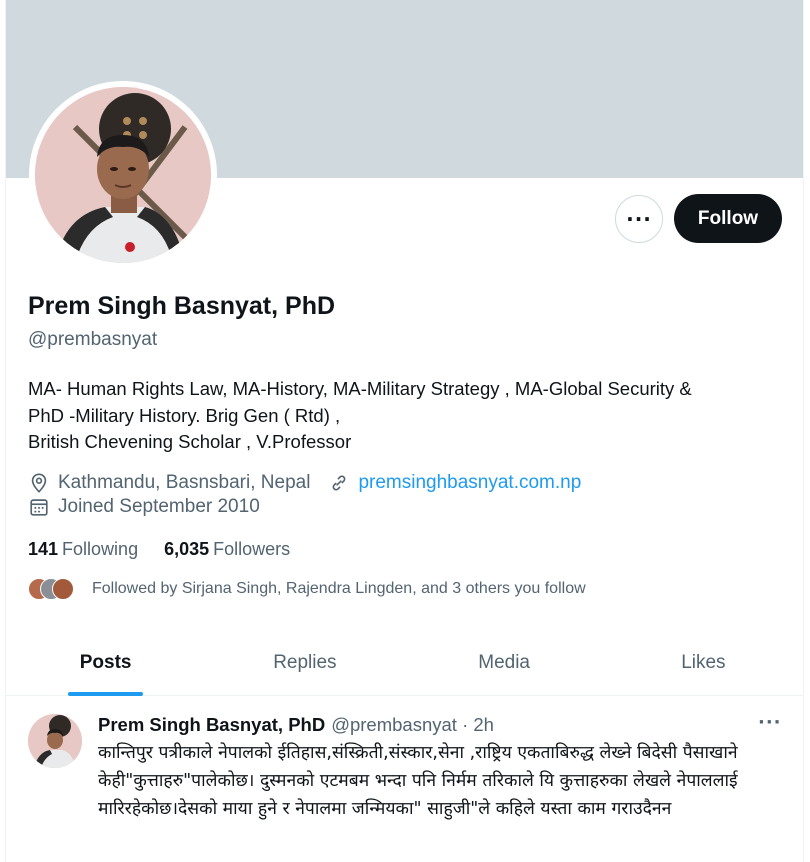 Image resolution: width=810 pixels, height=862 pixels. Describe the element at coordinates (100, 549) in the screenshot. I see `following-label: Following` at that location.